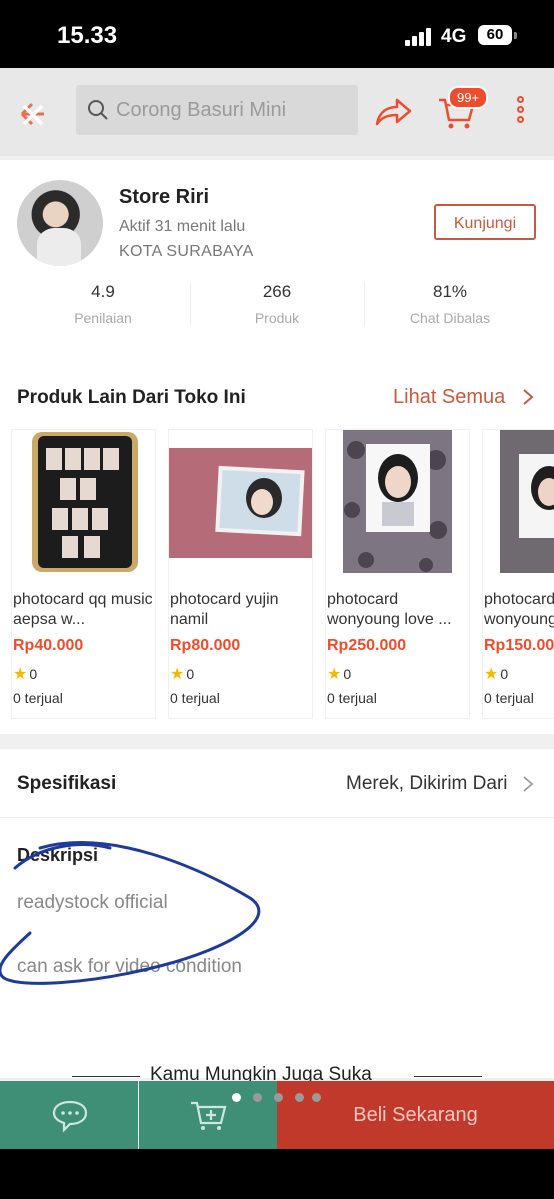  I want to click on chat-icon, so click(70, 1116).